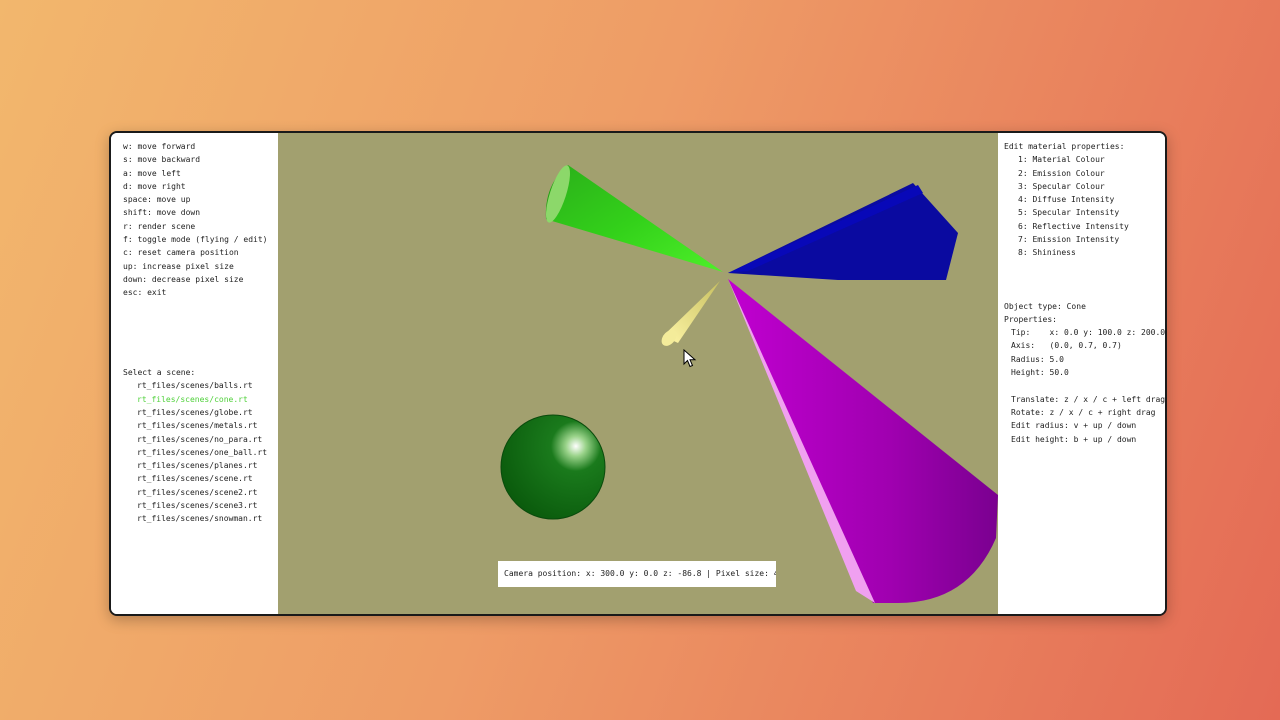 The width and height of the screenshot is (1280, 720). I want to click on scene-item-one-ball: rt_files/scenes/one_ball.rt, so click(200, 452).